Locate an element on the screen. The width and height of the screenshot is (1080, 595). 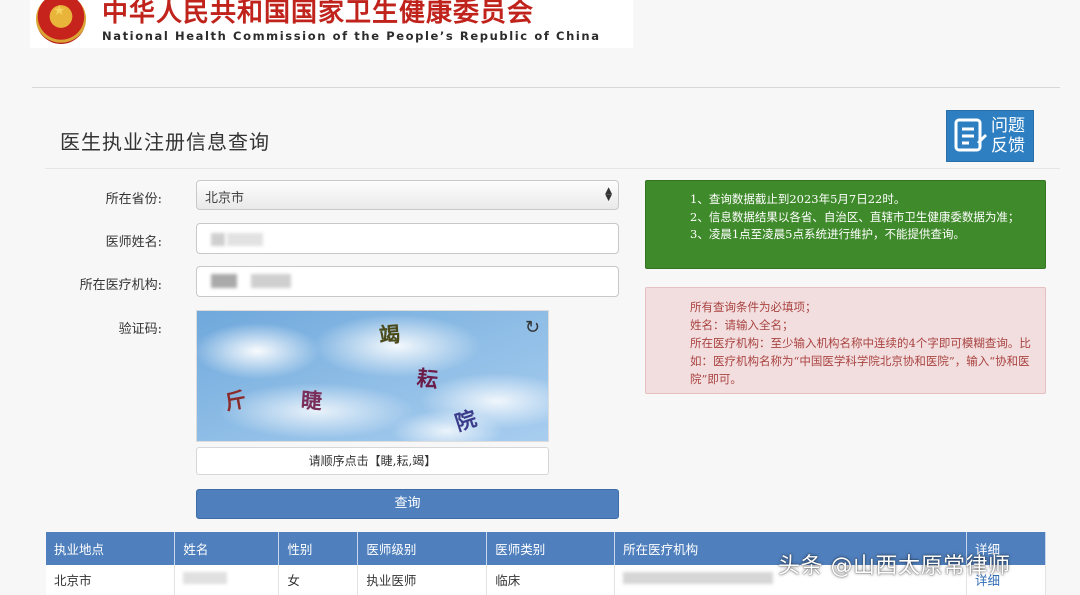
info-line: 2、信息数据结果以各省、自治区、直辖市卫生健康委数据为准； is located at coordinates (855, 216).